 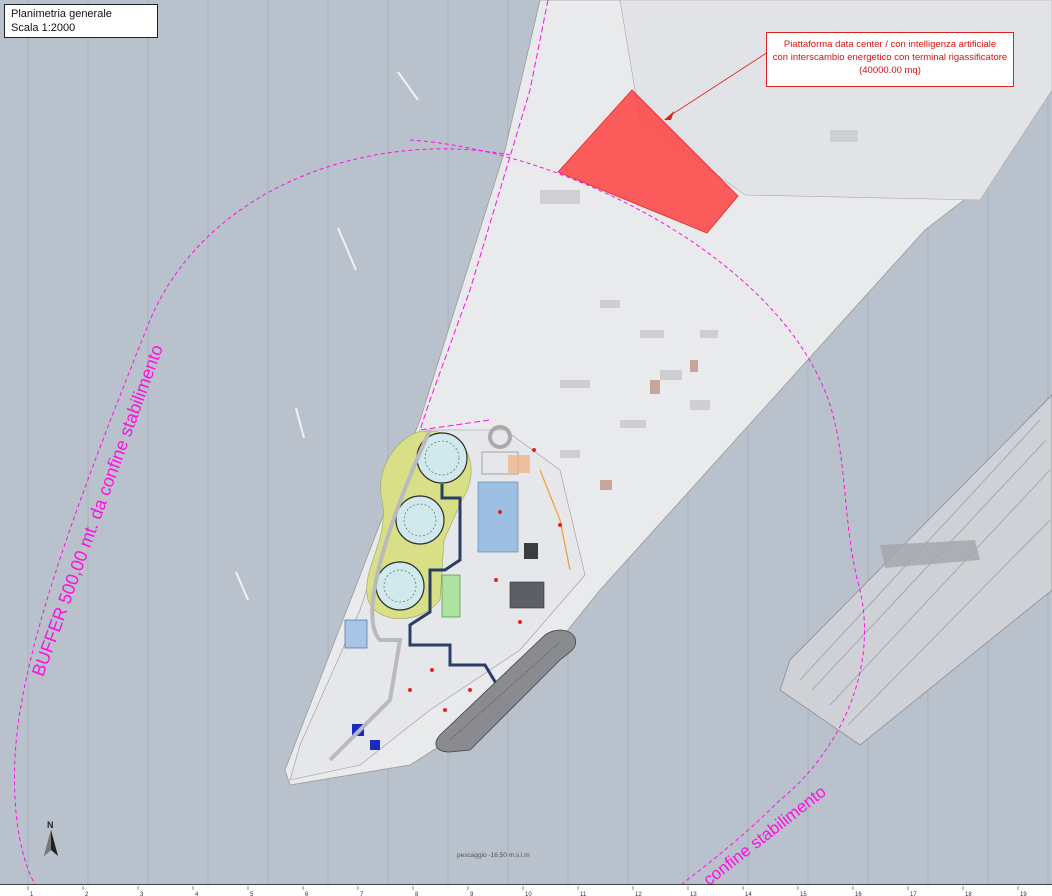 I want to click on ruler-tick-label: 3, so click(x=142, y=894).